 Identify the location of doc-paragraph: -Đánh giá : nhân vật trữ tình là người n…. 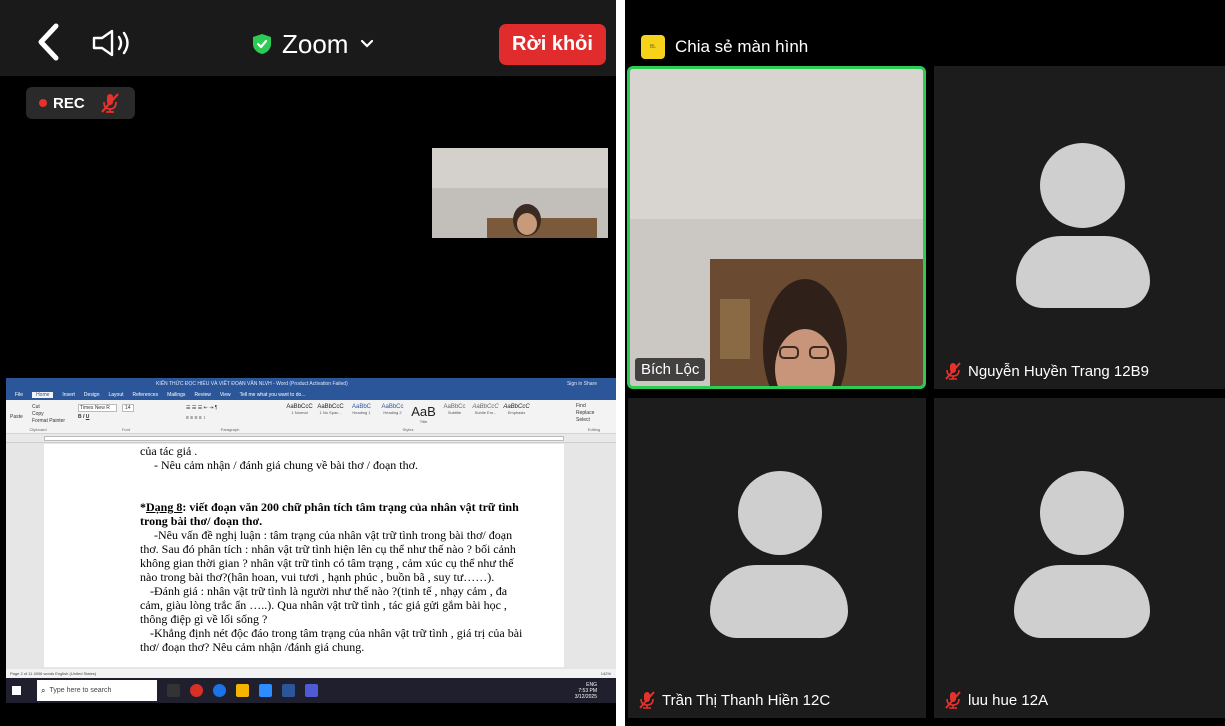
(324, 605).